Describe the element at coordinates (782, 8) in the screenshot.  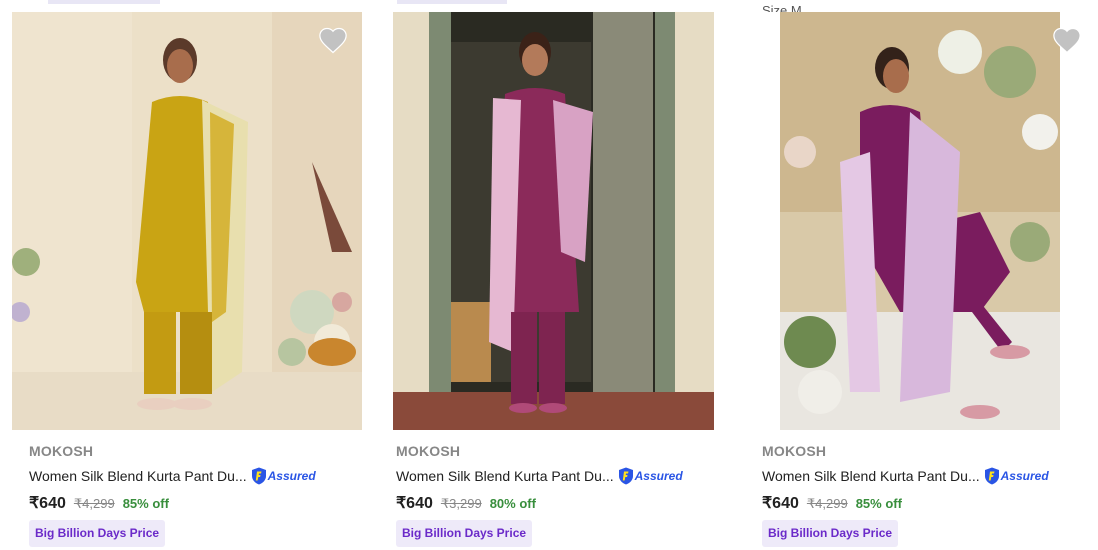
I see `size-label-peek: Size M` at that location.